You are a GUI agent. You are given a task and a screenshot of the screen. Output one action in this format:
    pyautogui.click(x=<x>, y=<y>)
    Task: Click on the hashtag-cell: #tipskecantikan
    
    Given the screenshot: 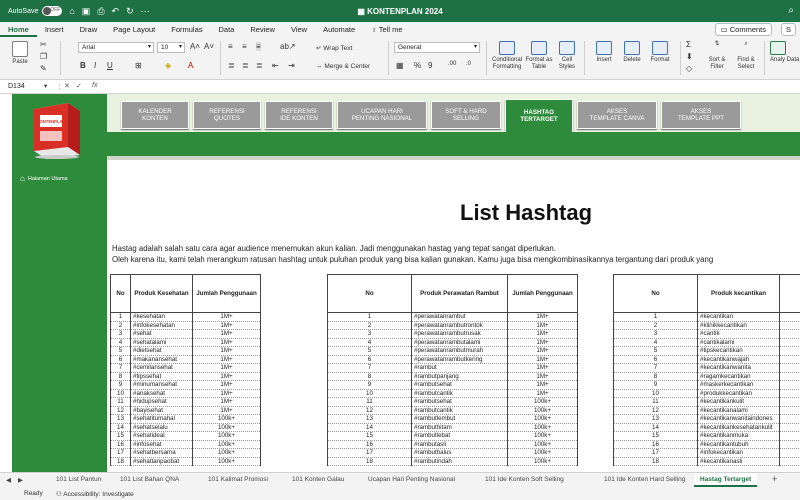 What is the action you would take?
    pyautogui.click(x=738, y=351)
    